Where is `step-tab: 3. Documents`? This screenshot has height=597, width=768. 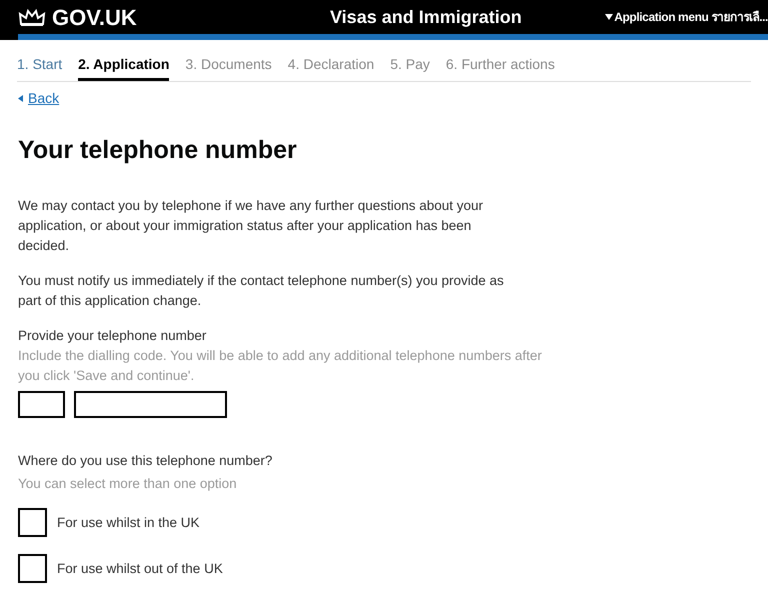 step-tab: 3. Documents is located at coordinates (228, 67).